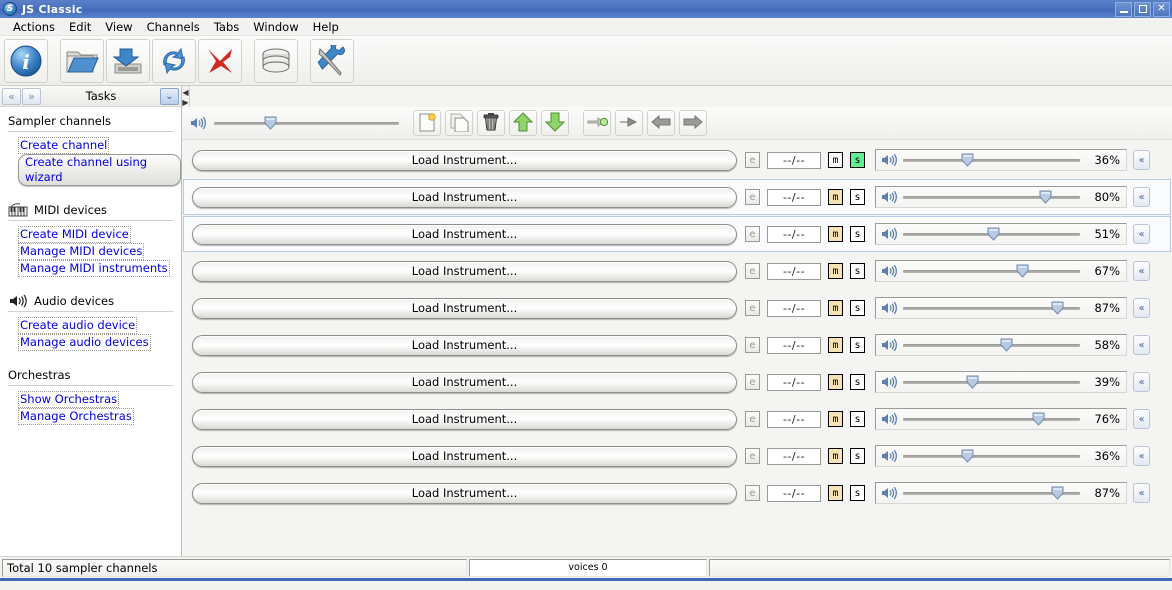 Image resolution: width=1172 pixels, height=590 pixels. Describe the element at coordinates (677, 197) in the screenshot. I see `channel-row: Load Instrument... e --/-- m s 80% «` at that location.